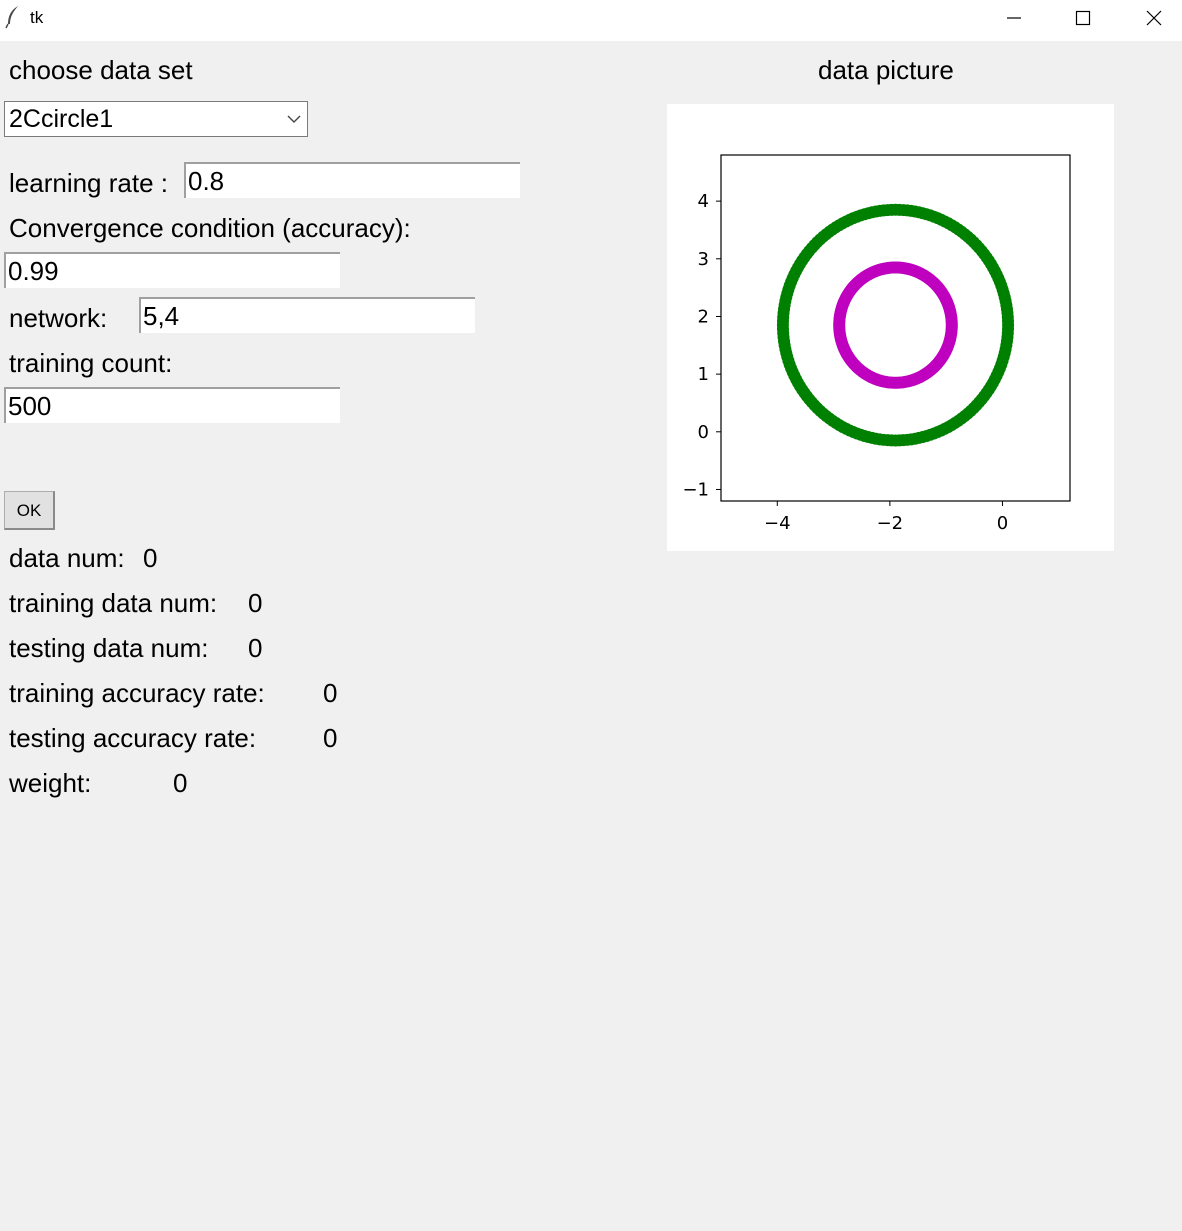 The width and height of the screenshot is (1182, 1231). Describe the element at coordinates (109, 648) in the screenshot. I see `testing-data-num-label: testing data num:` at that location.